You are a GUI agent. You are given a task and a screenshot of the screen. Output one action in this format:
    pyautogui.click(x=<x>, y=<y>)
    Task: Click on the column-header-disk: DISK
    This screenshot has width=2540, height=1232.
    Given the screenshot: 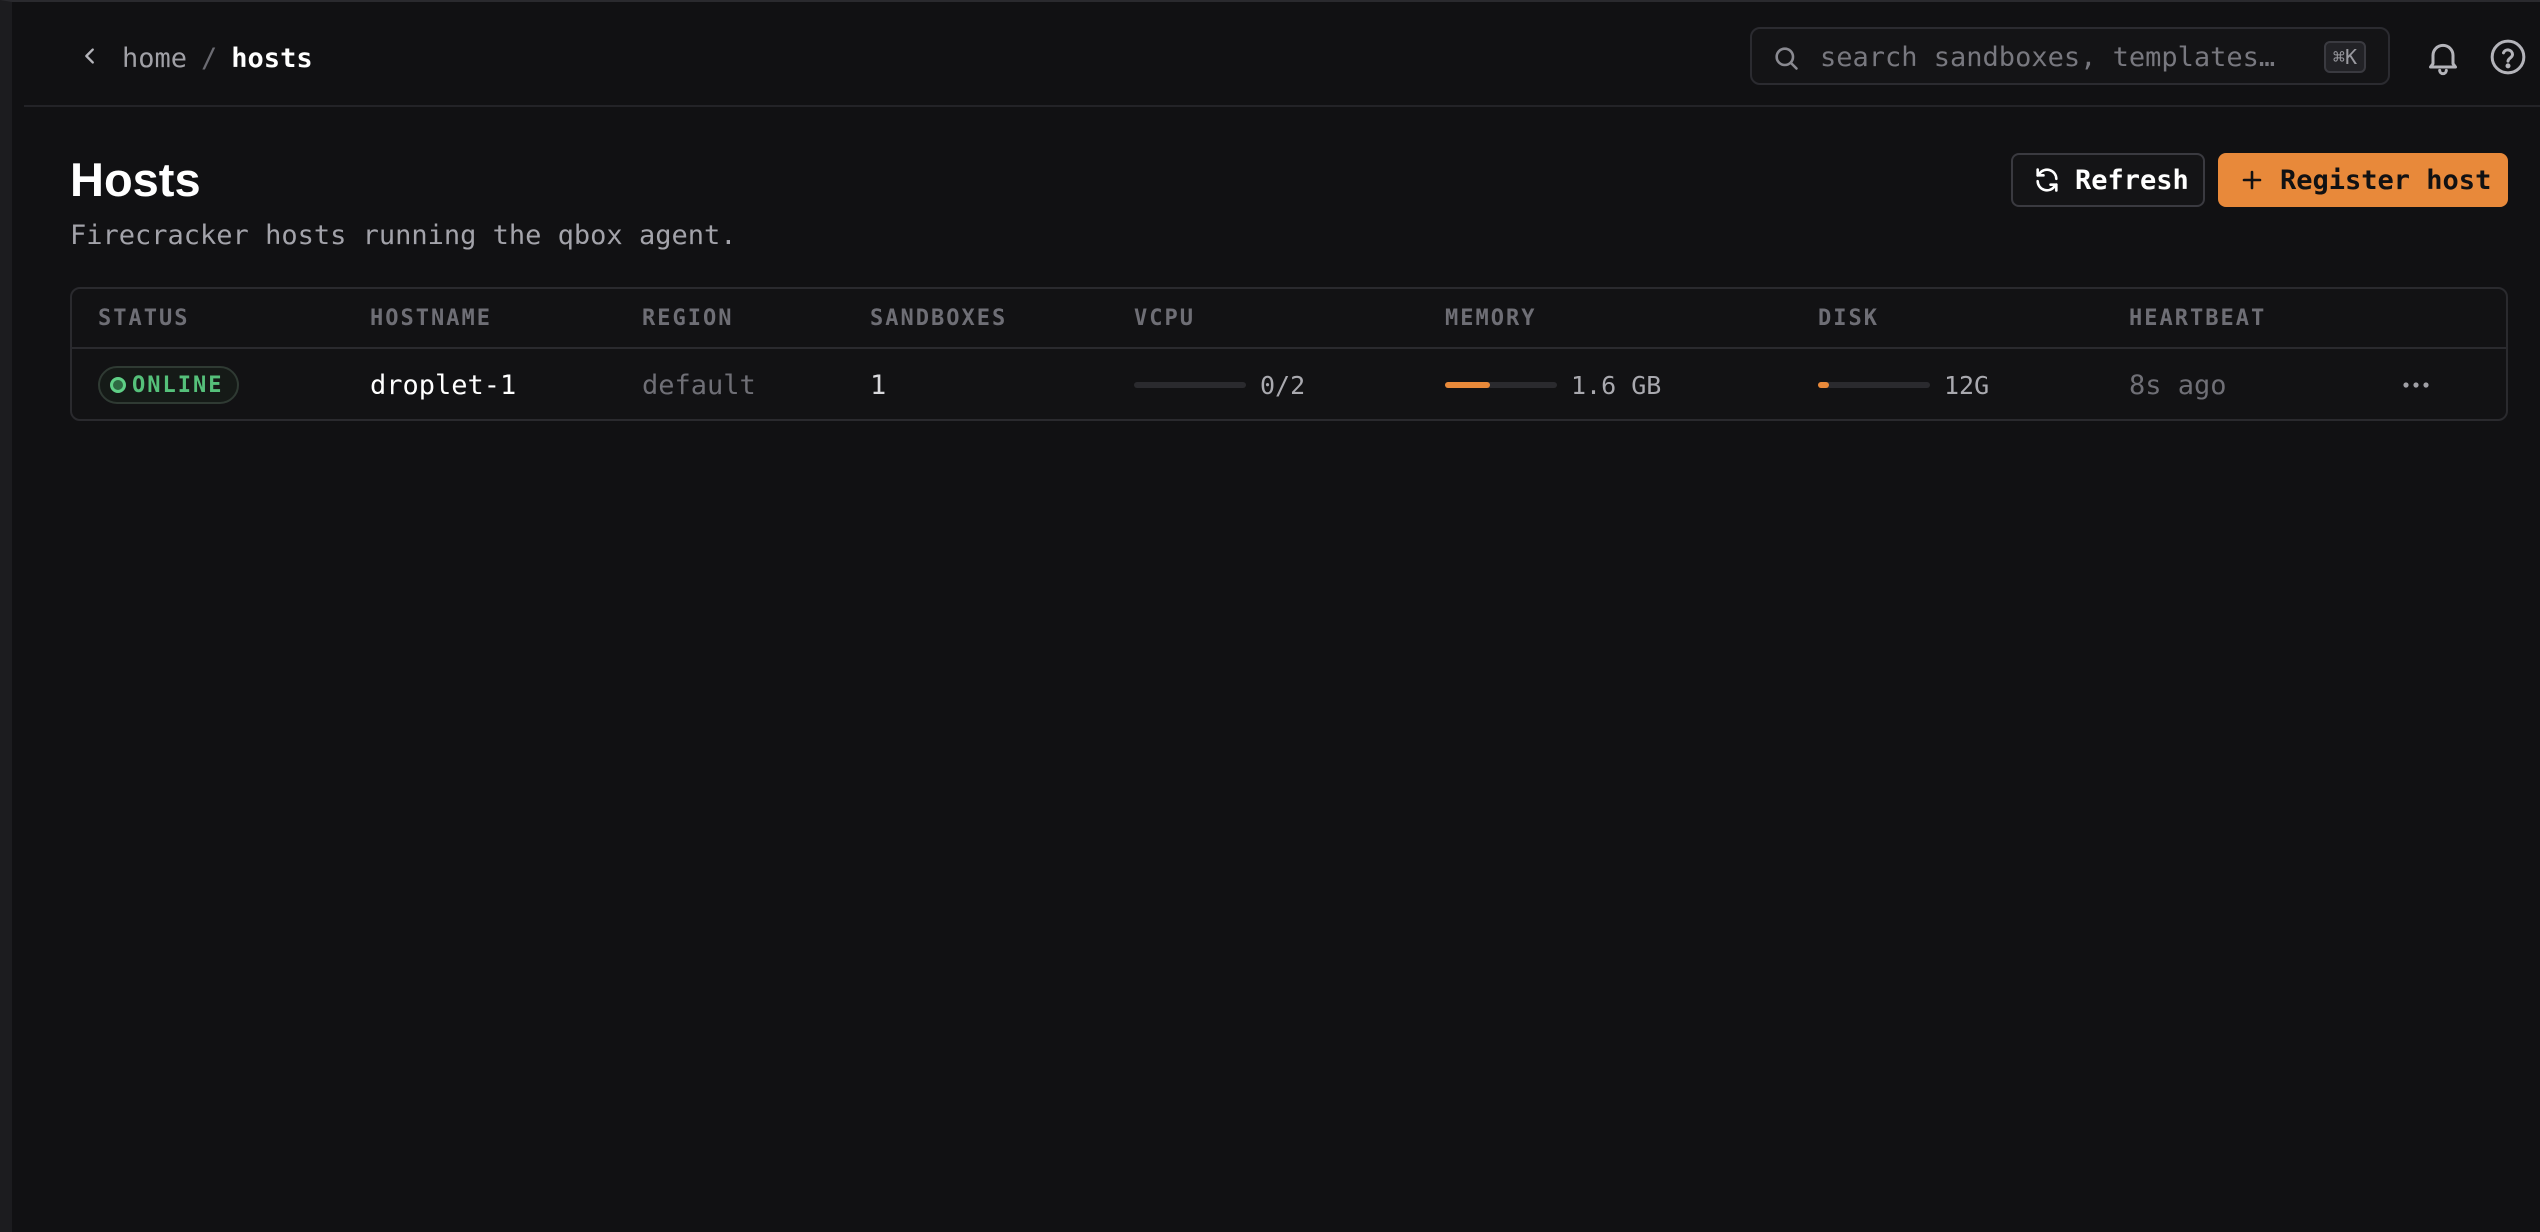 What is the action you would take?
    pyautogui.click(x=1848, y=318)
    